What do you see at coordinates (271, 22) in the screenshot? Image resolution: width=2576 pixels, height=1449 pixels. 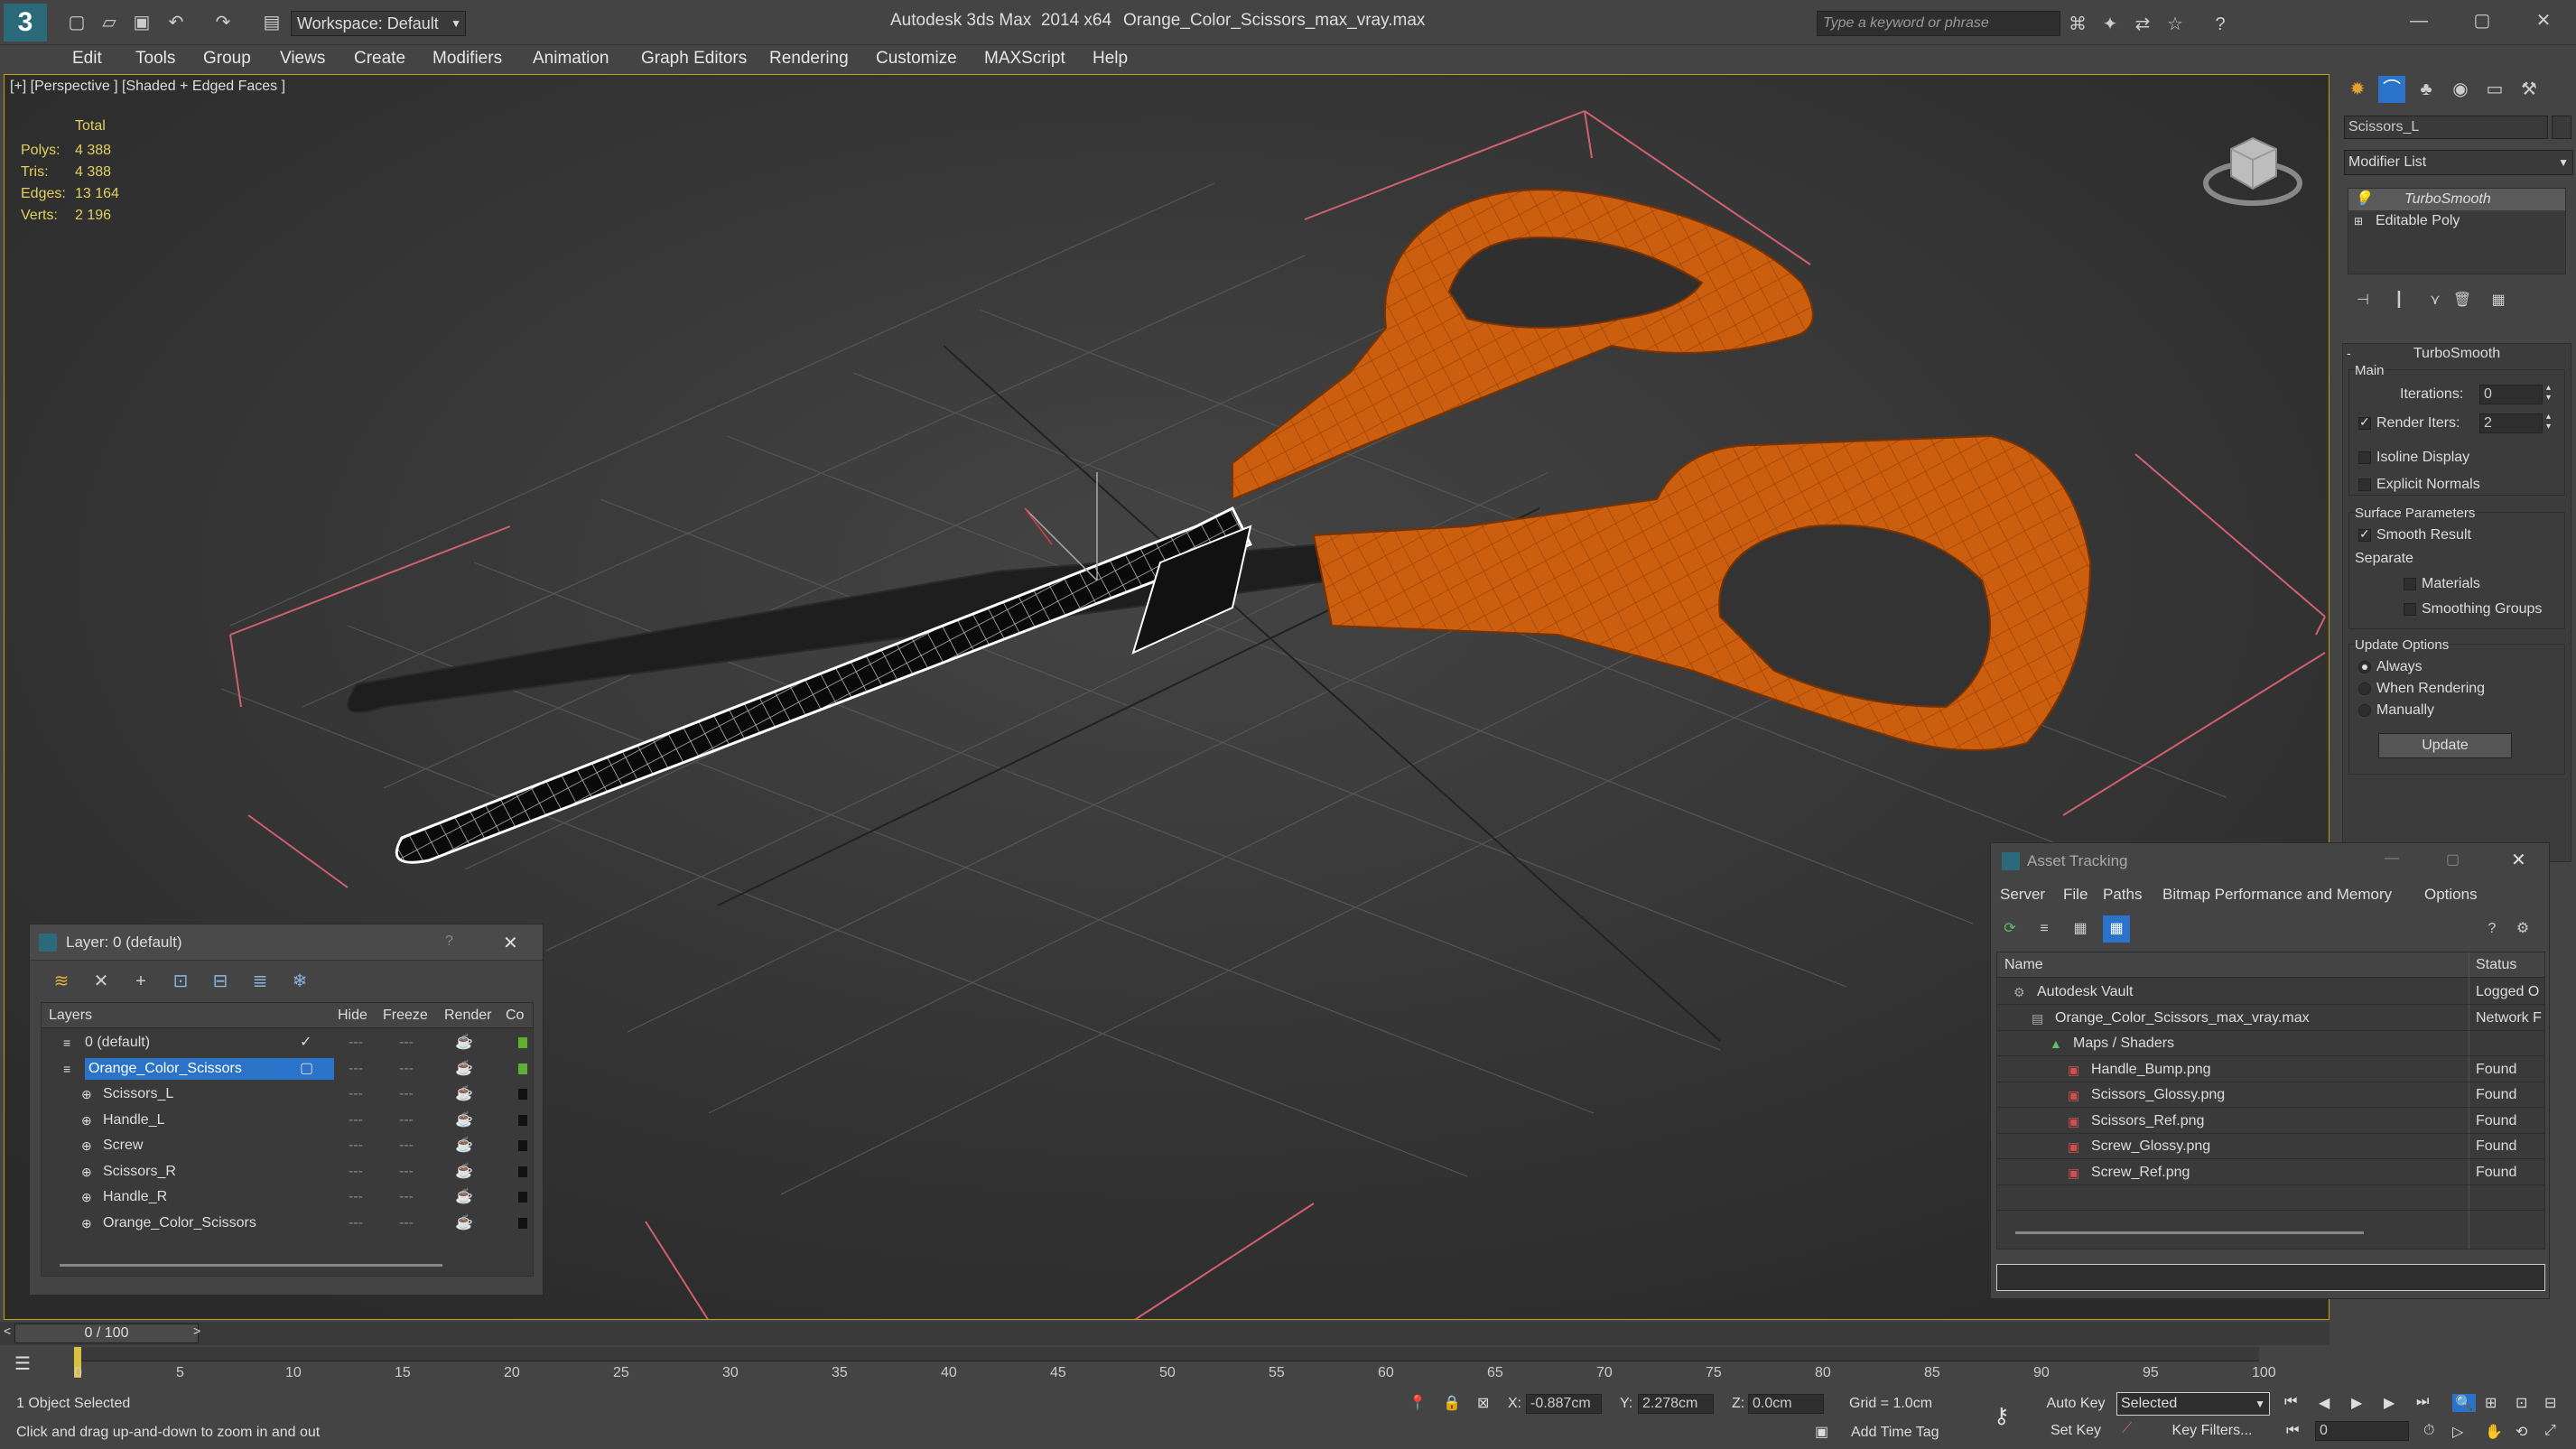 I see `project-folder-icon: ▤` at bounding box center [271, 22].